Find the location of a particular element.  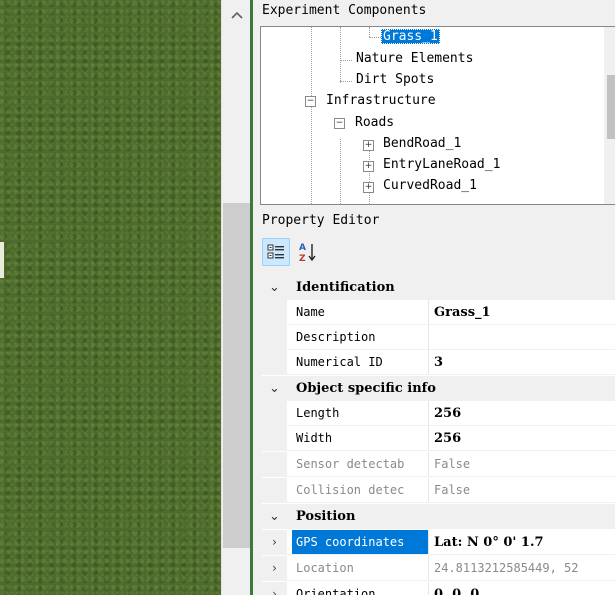

tree-item-bendroad-1: BendRoad_1 is located at coordinates (422, 144).